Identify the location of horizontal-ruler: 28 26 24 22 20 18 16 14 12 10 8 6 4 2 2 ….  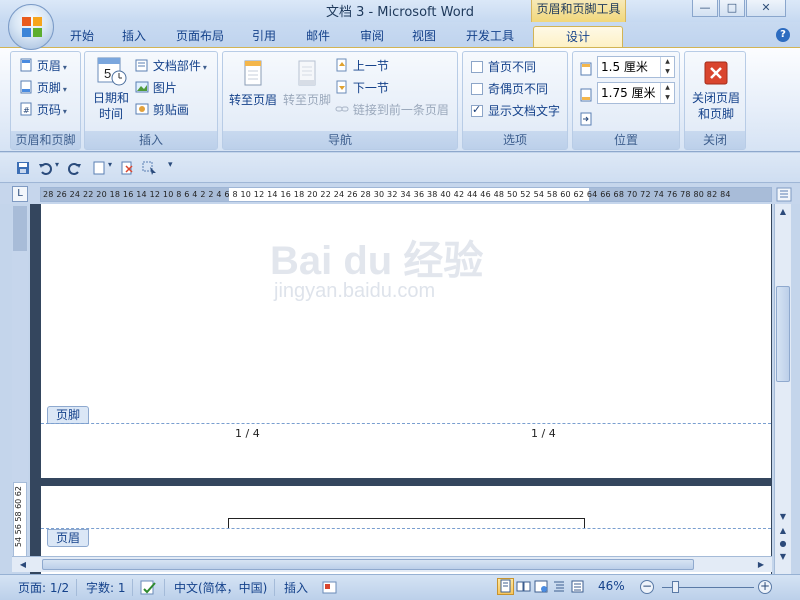
(406, 194).